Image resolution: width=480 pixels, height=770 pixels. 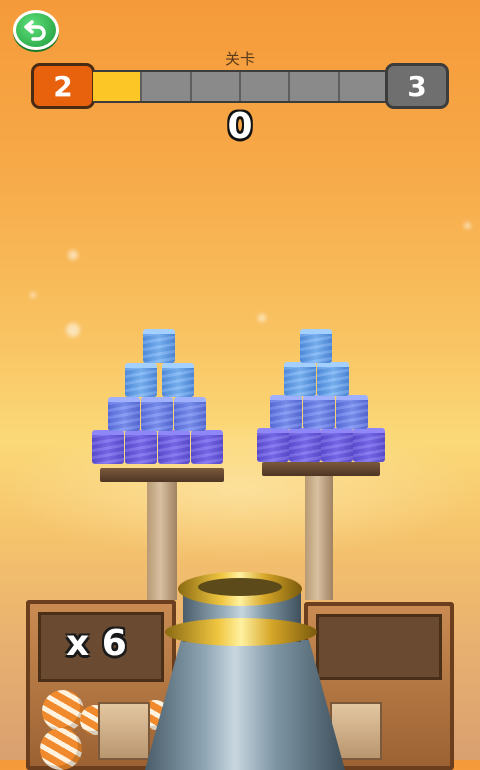 I want to click on score-counter: 0, so click(x=240, y=126).